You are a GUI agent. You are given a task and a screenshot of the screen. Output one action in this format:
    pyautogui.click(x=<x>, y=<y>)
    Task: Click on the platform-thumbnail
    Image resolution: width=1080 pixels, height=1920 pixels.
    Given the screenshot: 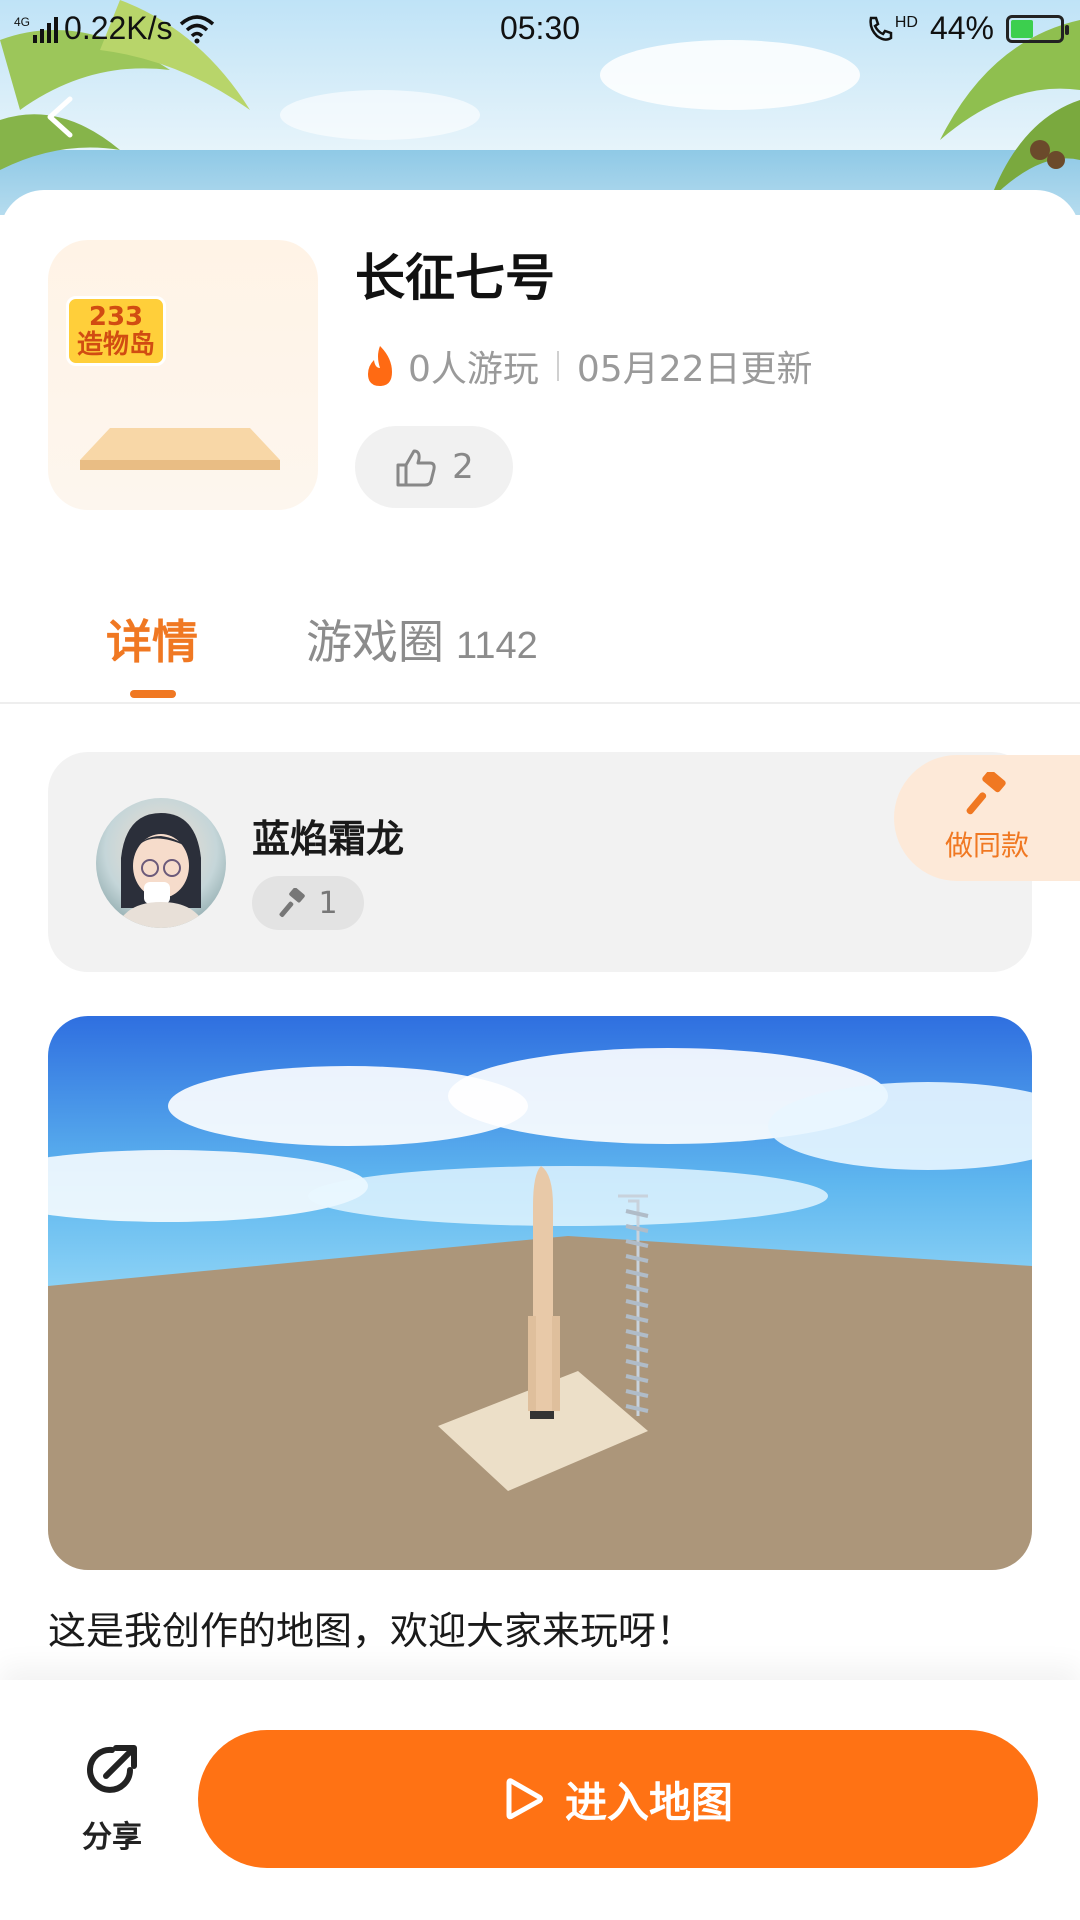 What is the action you would take?
    pyautogui.click(x=180, y=449)
    